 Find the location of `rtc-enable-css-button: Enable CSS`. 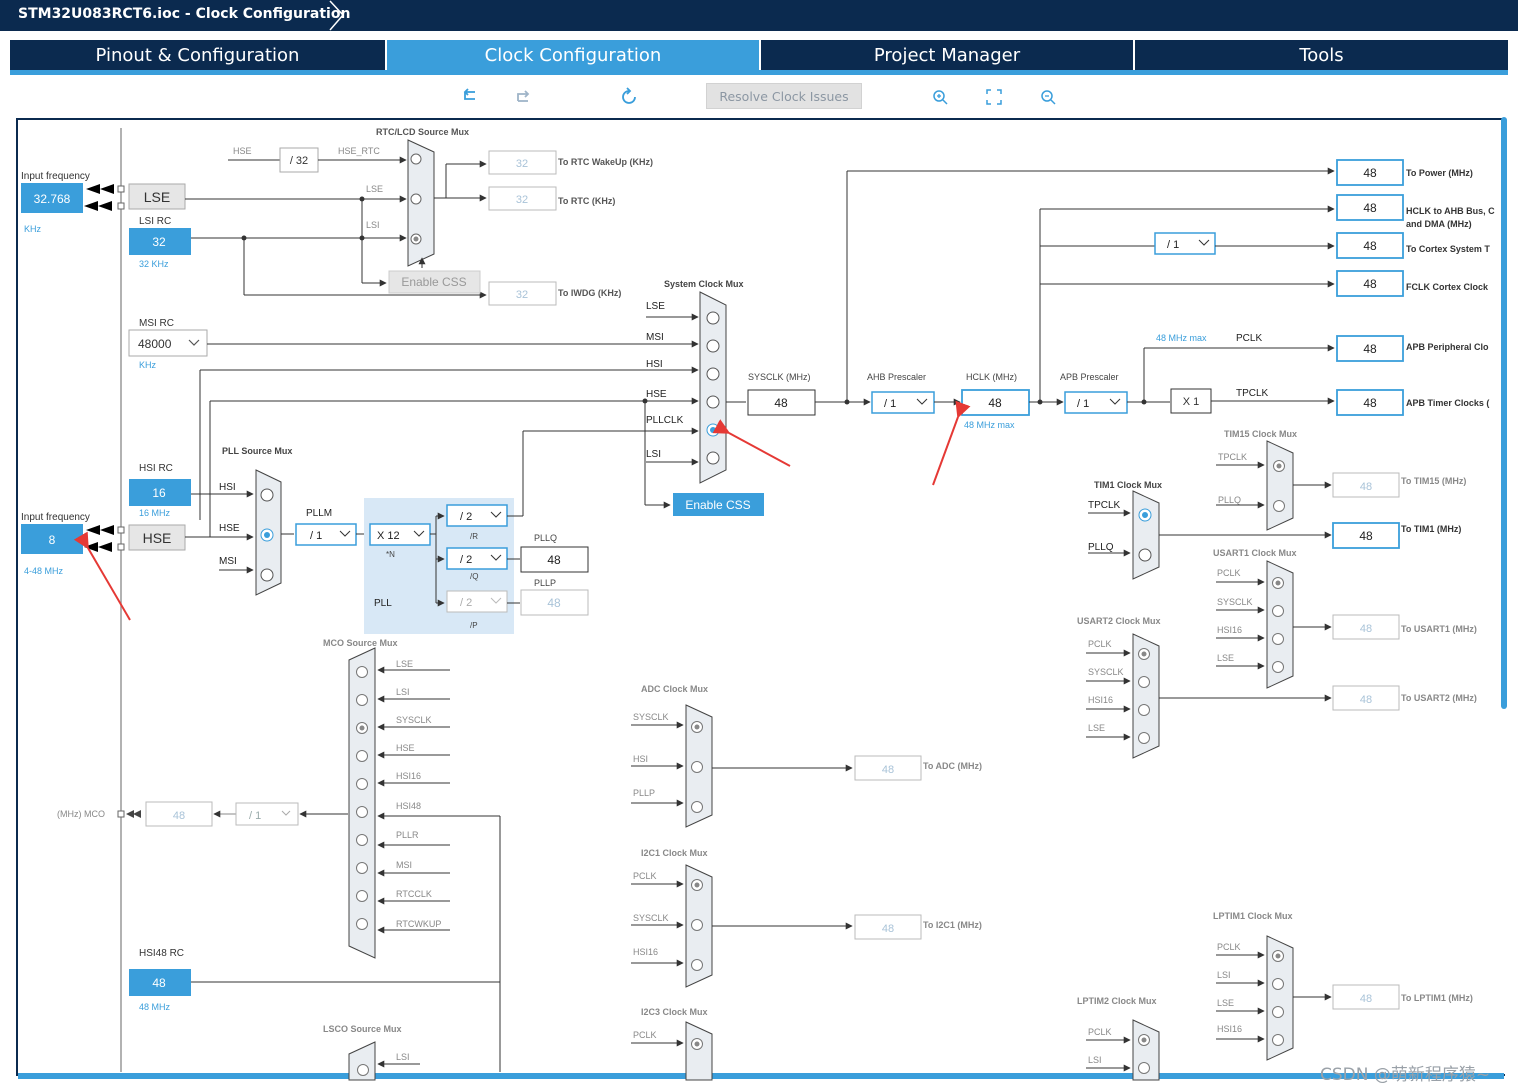

rtc-enable-css-button: Enable CSS is located at coordinates (433, 282).